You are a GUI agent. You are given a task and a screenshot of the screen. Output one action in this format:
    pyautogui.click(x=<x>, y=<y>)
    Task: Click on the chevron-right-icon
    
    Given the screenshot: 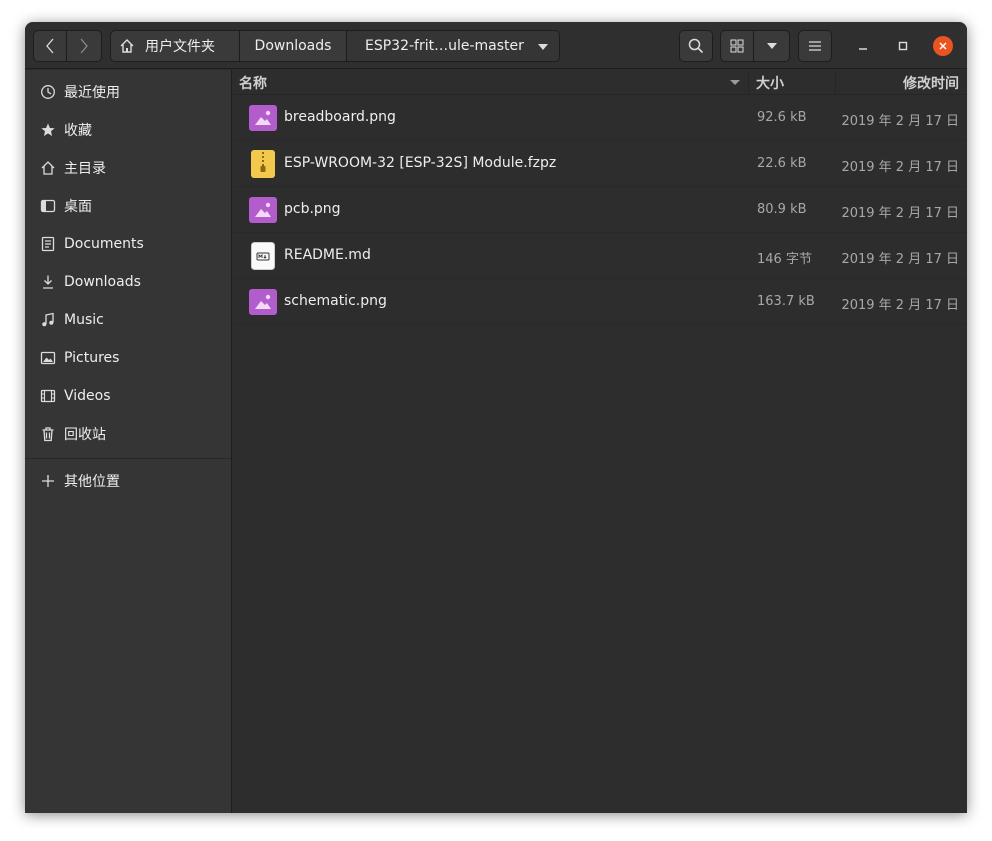 What is the action you would take?
    pyautogui.click(x=84, y=46)
    